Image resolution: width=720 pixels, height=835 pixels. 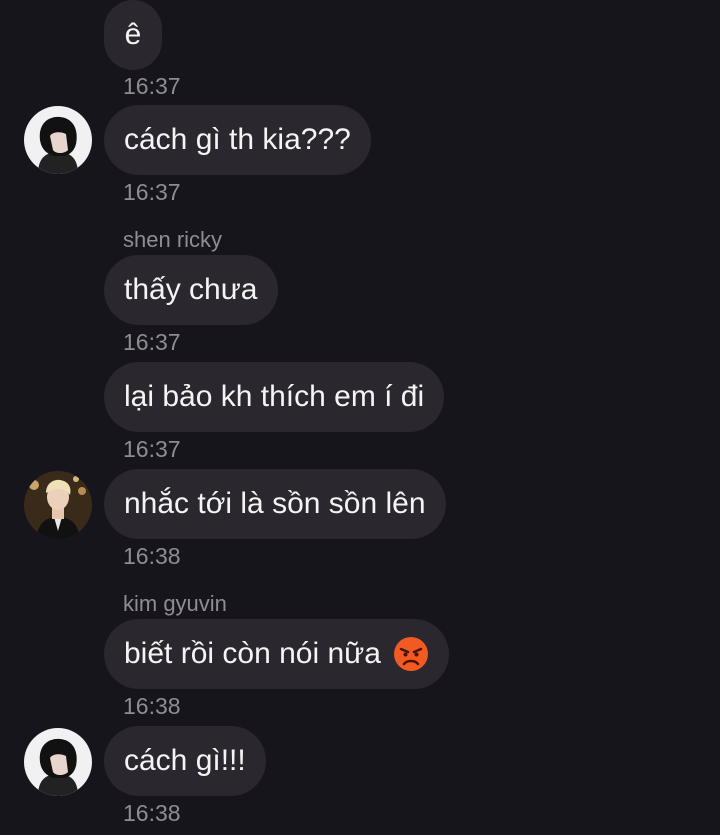 I want to click on sender-name: kim gyuvin, so click(x=175, y=603).